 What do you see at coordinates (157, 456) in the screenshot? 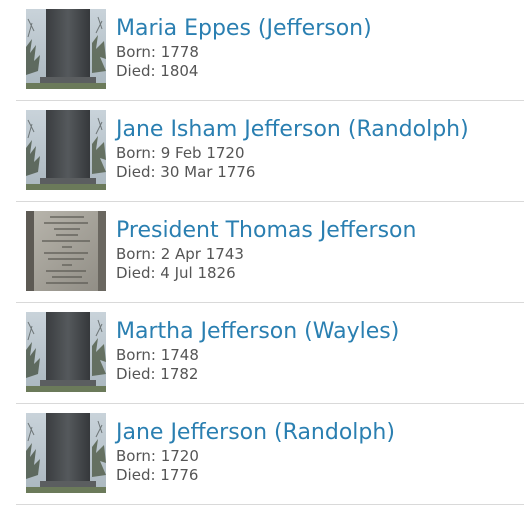
I see `birth-info: Born: 1720` at bounding box center [157, 456].